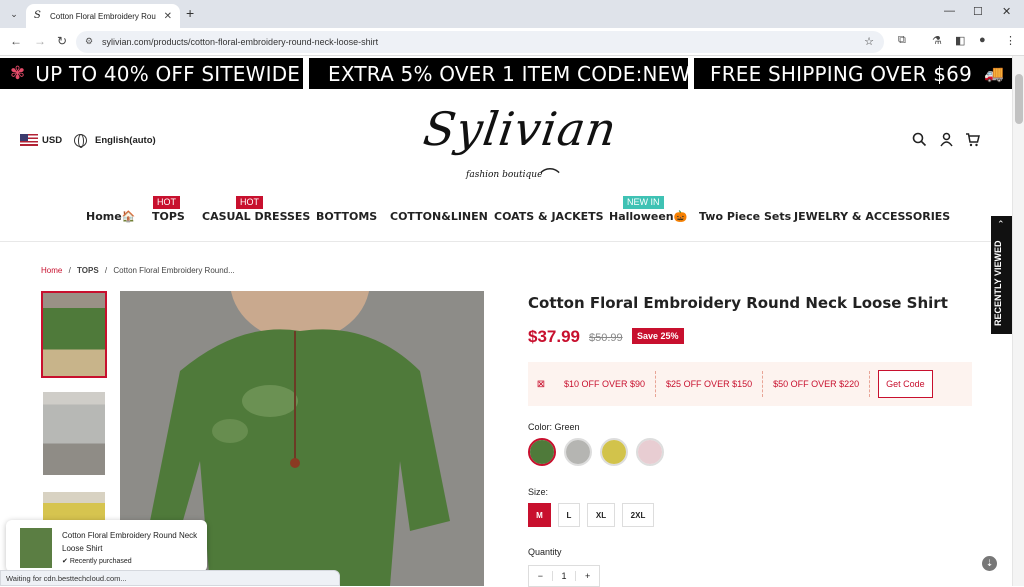 This screenshot has width=1024, height=587. I want to click on coupon-item: $50 OFF OVER $220, so click(817, 384).